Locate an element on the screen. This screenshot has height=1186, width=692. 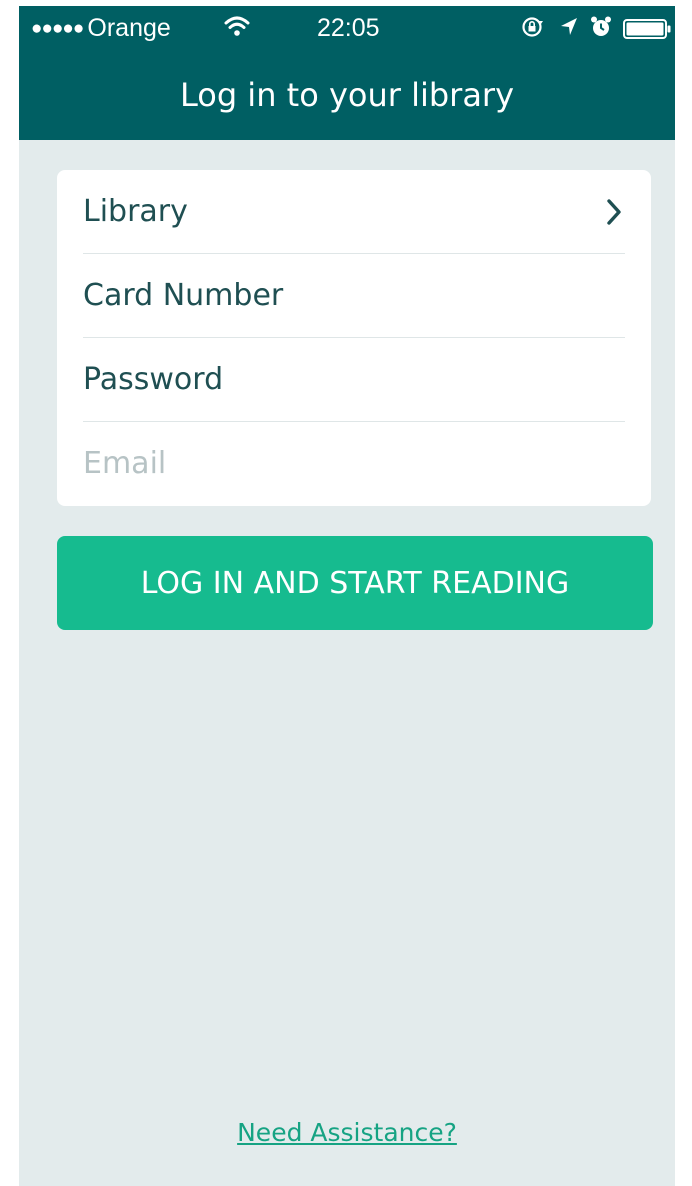
assistance-area: Need Assistance? is located at coordinates (347, 1132).